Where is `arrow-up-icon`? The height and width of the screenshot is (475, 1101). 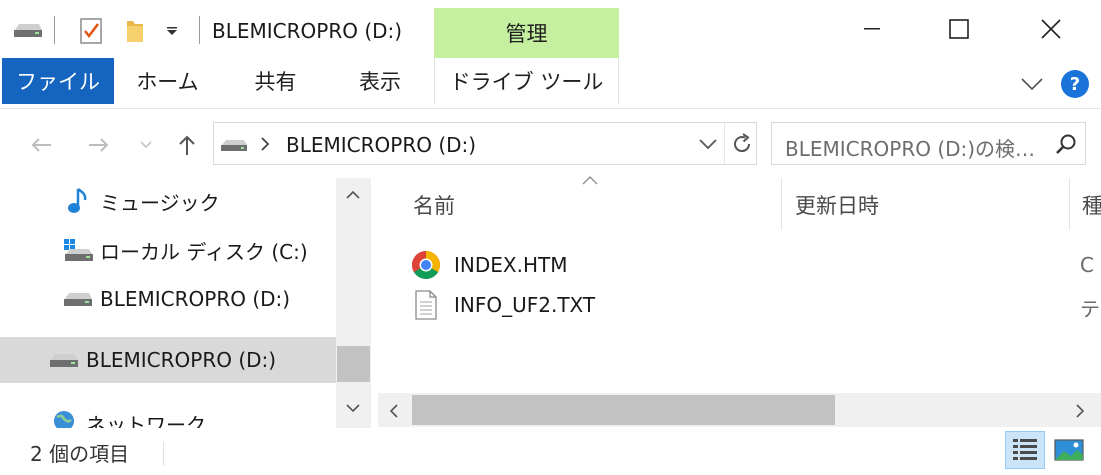 arrow-up-icon is located at coordinates (187, 145).